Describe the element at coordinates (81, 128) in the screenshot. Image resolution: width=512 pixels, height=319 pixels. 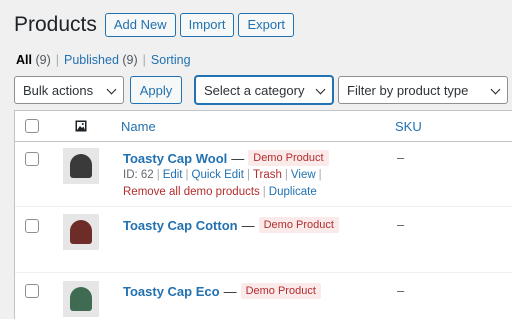
I see `image-column-icon` at that location.